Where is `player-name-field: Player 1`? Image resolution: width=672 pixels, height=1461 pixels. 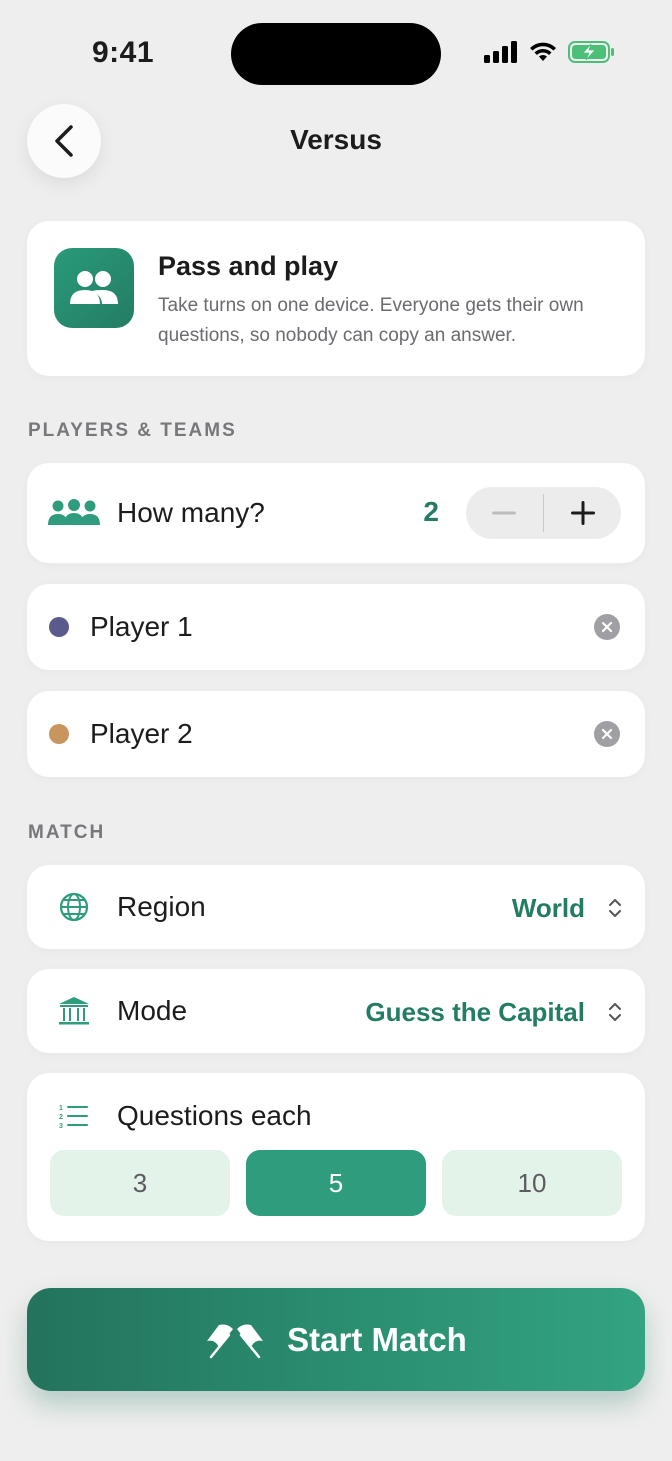
player-name-field: Player 1 is located at coordinates (141, 627).